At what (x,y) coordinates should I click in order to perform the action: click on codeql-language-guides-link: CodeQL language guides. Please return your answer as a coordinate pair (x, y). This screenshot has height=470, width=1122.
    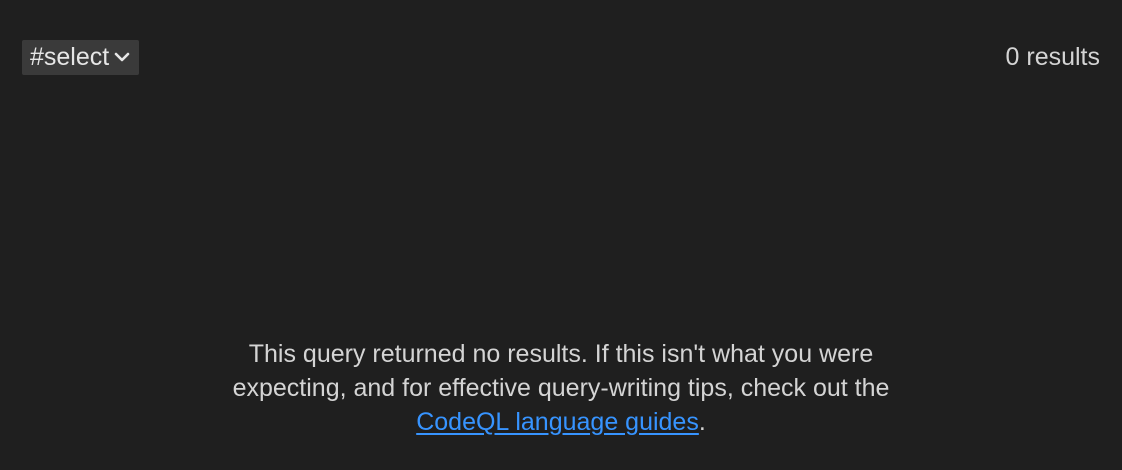
    Looking at the image, I should click on (557, 422).